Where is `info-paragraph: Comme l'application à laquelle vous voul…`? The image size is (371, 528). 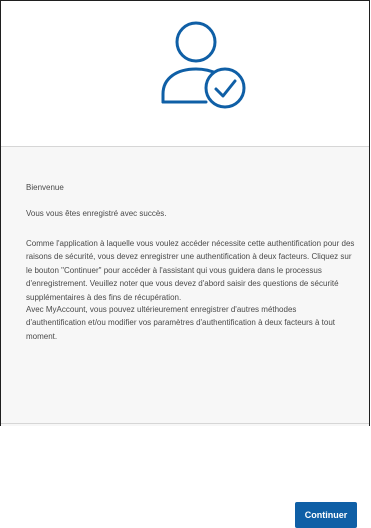
info-paragraph: Comme l'application à laquelle vous voul… is located at coordinates (190, 270).